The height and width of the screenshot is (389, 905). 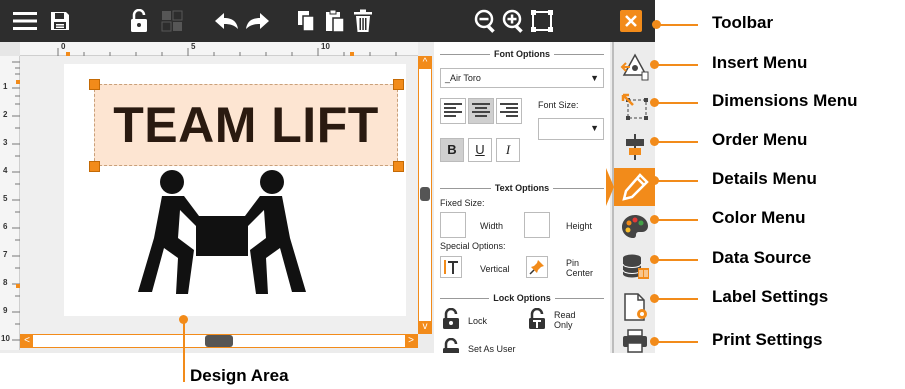 I want to click on vertical-text-icon, so click(x=451, y=267).